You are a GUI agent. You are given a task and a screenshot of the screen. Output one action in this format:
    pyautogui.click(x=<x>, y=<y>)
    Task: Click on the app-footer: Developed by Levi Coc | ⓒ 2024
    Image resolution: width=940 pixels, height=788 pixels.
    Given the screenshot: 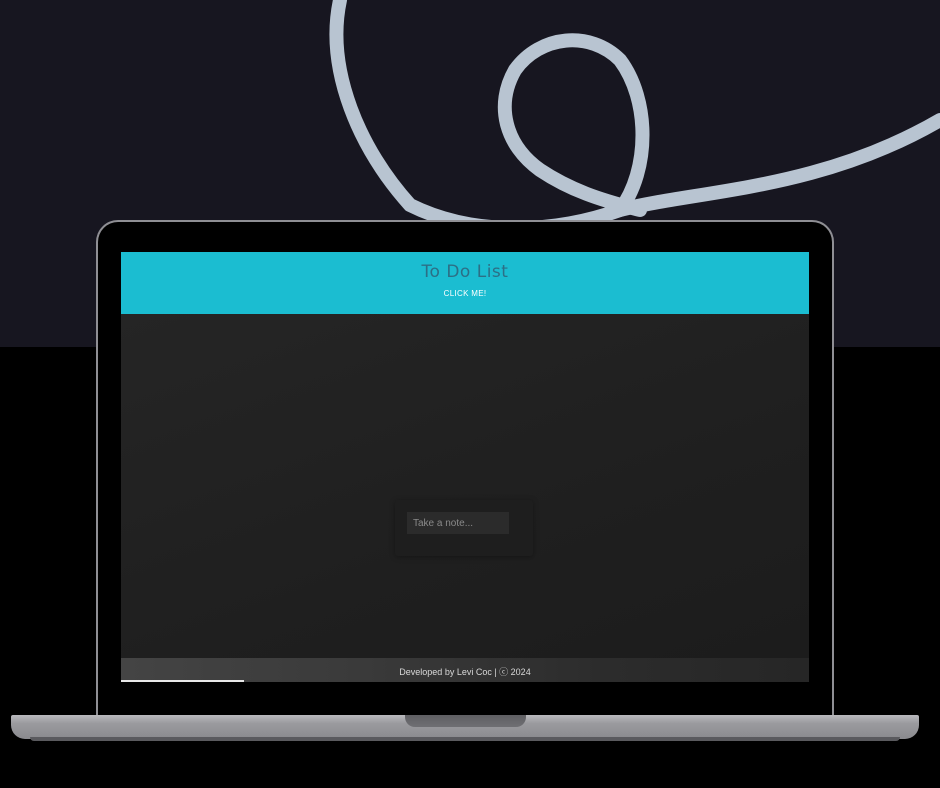 What is the action you would take?
    pyautogui.click(x=465, y=670)
    